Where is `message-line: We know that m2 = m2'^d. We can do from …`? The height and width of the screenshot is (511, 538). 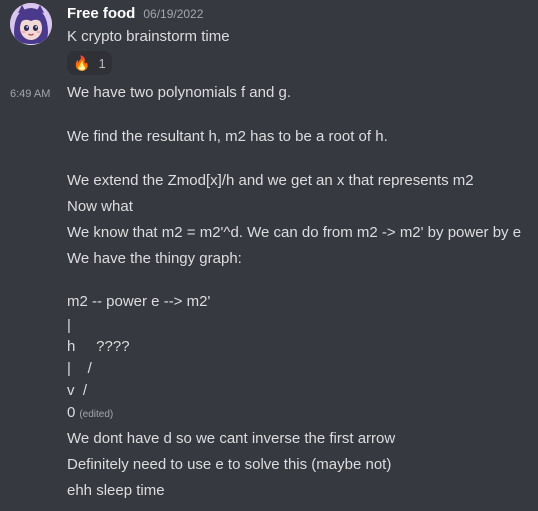
message-line: We know that m2 = m2'^d. We can do from … is located at coordinates (294, 232).